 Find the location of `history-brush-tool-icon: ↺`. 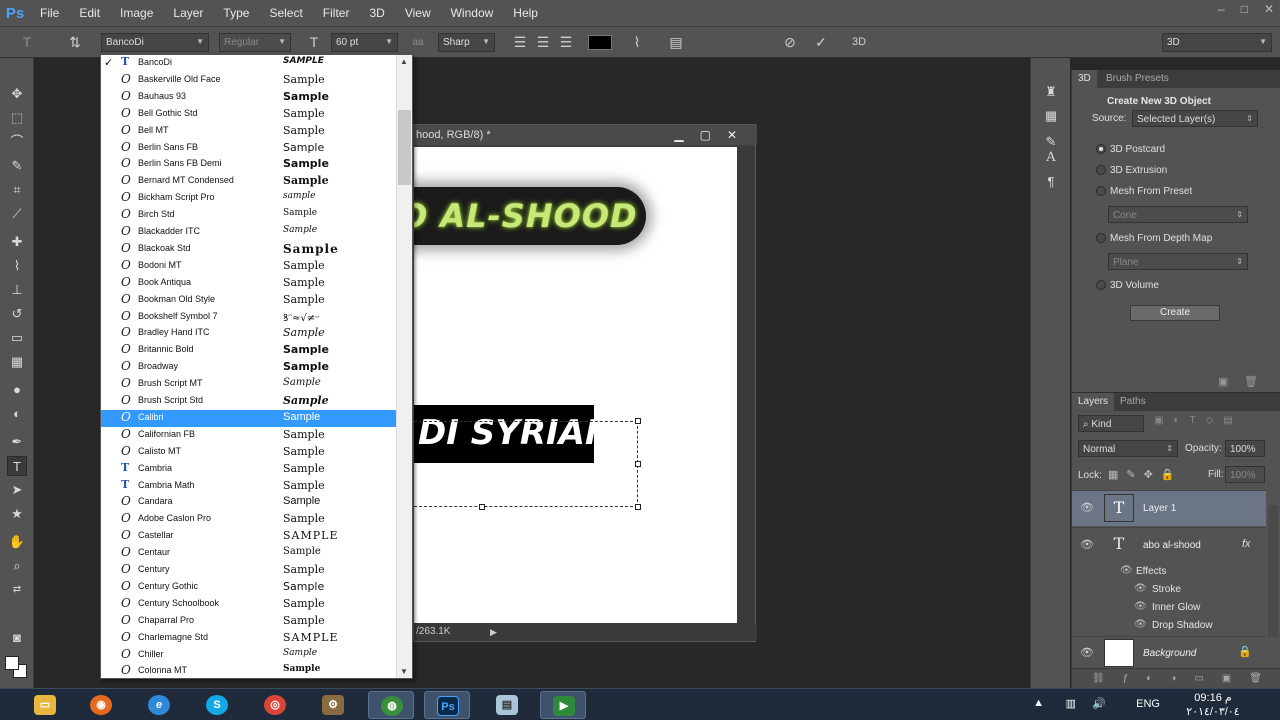

history-brush-tool-icon: ↺ is located at coordinates (17, 314).